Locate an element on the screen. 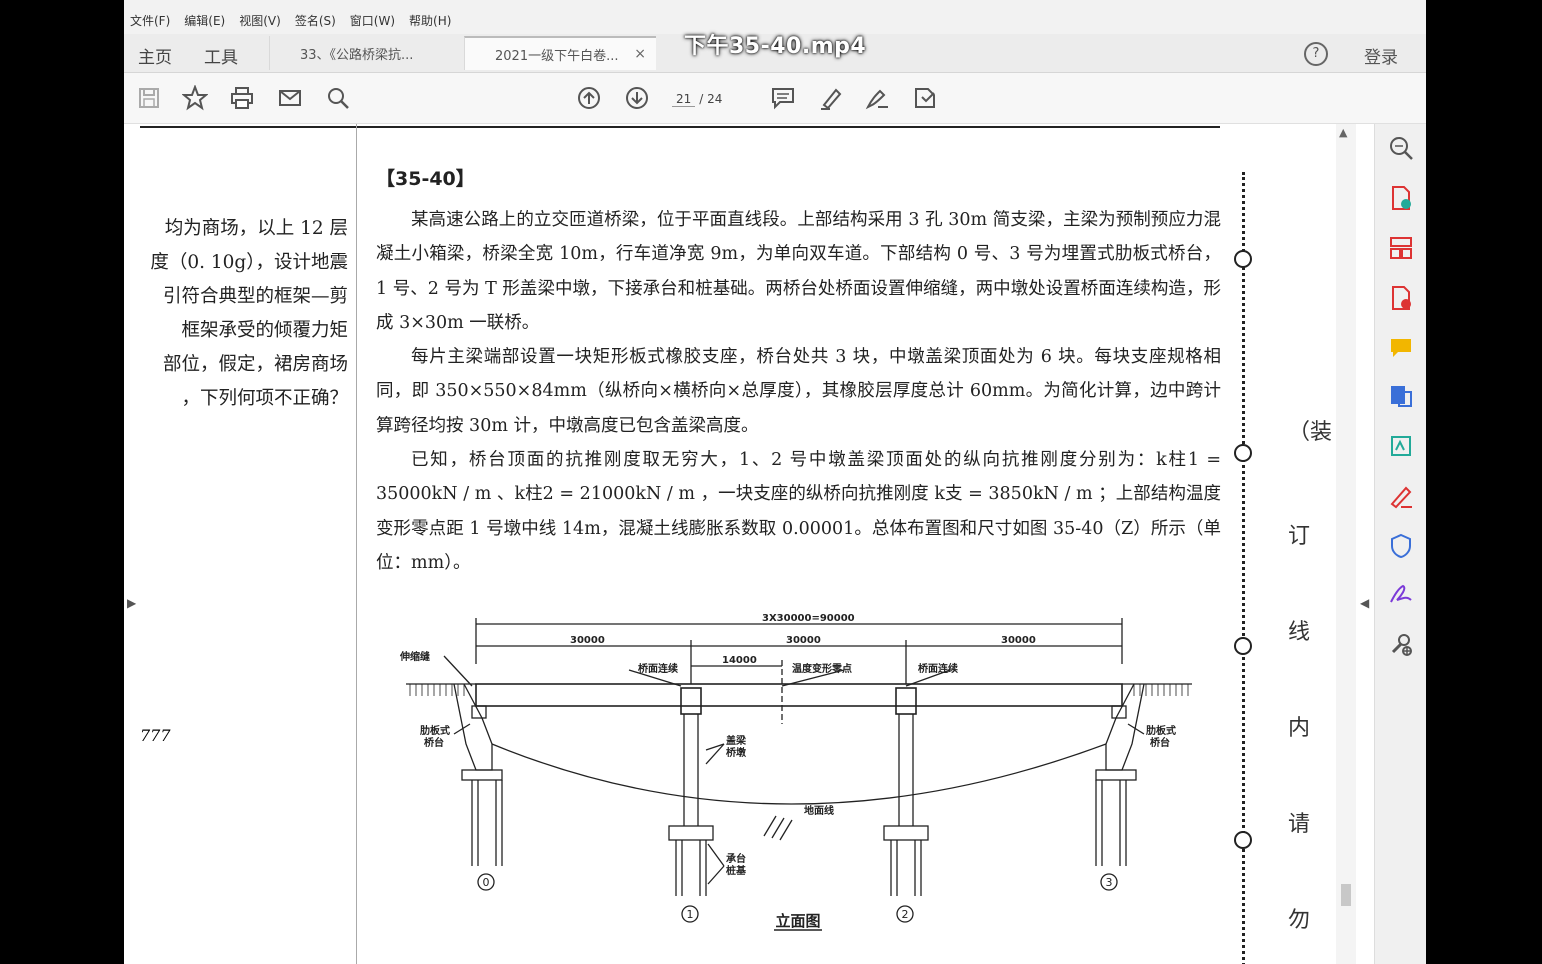 The image size is (1542, 964). left-mark: 777 is located at coordinates (155, 735).